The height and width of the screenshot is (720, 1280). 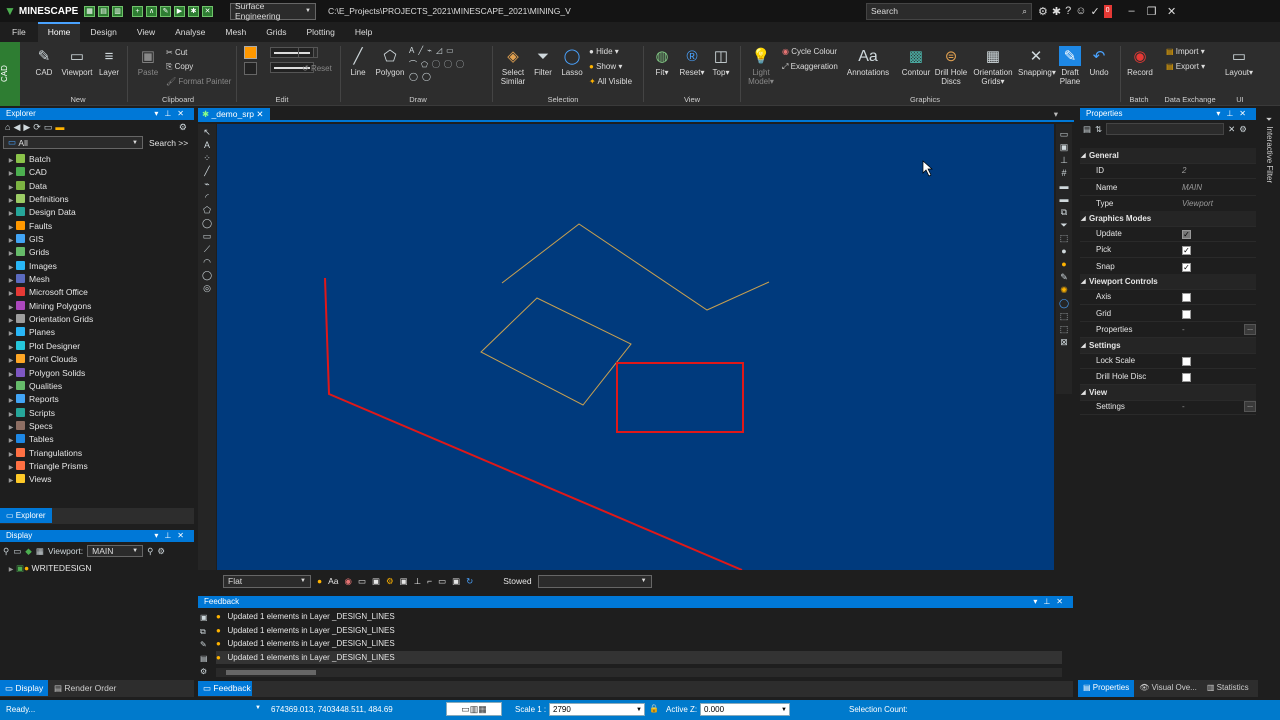 What do you see at coordinates (1152, 11) in the screenshot?
I see `maximize-icon: ❐` at bounding box center [1152, 11].